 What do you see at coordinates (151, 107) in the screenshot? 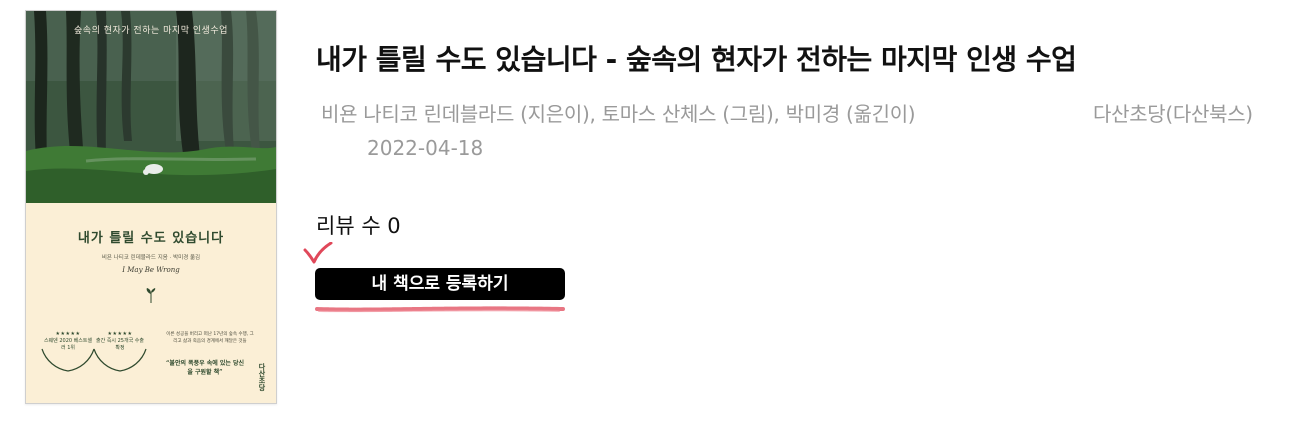
I see `cover-illustration: 숲속의 현자가 전하는 마지막 인생수업` at bounding box center [151, 107].